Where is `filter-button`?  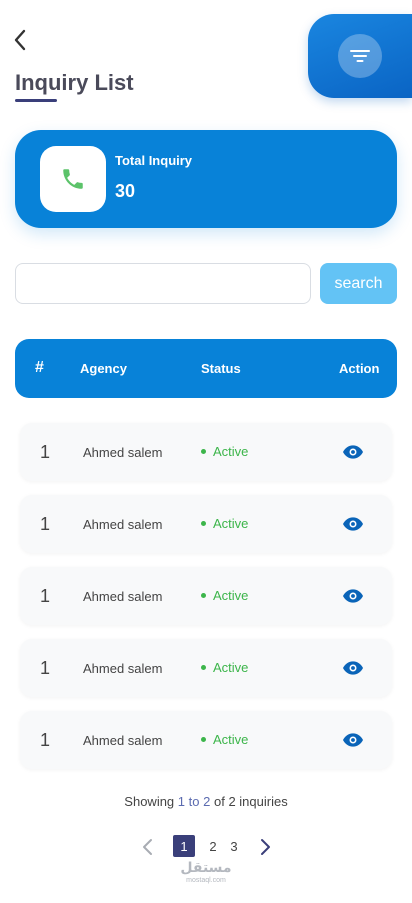 filter-button is located at coordinates (360, 56).